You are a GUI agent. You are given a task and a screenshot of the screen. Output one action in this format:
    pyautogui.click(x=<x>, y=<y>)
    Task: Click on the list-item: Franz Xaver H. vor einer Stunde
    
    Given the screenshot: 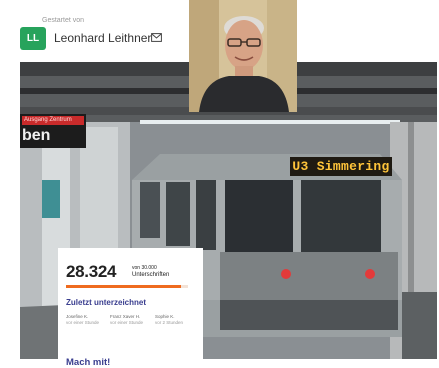 What is the action you would take?
    pyautogui.click(x=126, y=319)
    